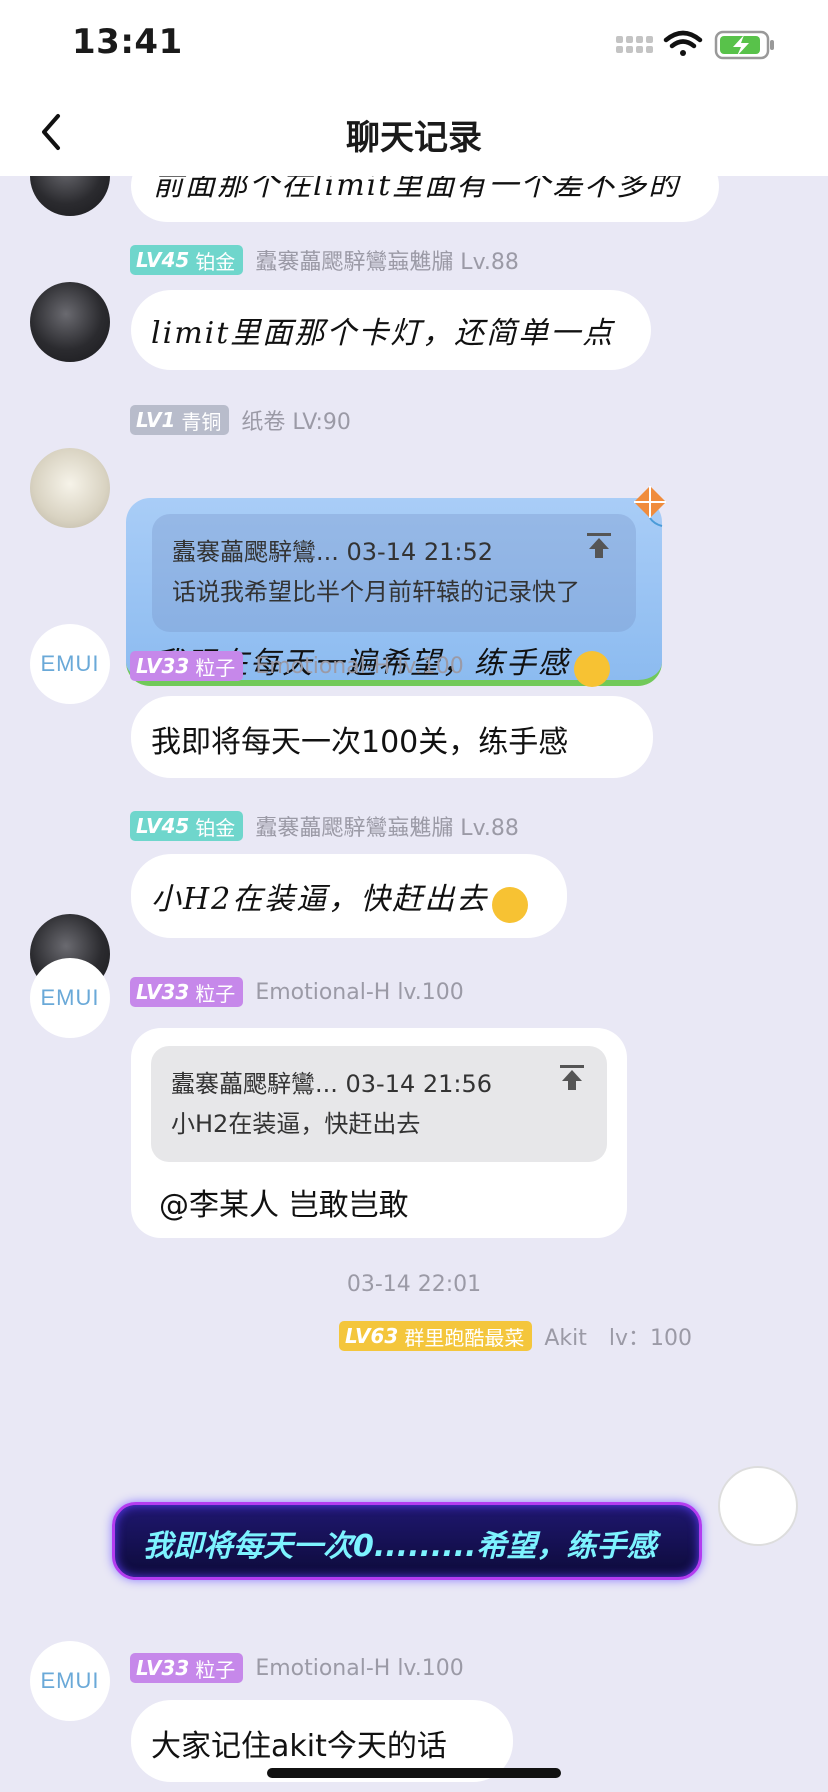 Image resolution: width=828 pixels, height=1792 pixels. What do you see at coordinates (379, 1104) in the screenshot?
I see `quoted-message: 蠹褰藟颸騂鸞... 03-14 21:56 小H2在装逼，快赶出去` at bounding box center [379, 1104].